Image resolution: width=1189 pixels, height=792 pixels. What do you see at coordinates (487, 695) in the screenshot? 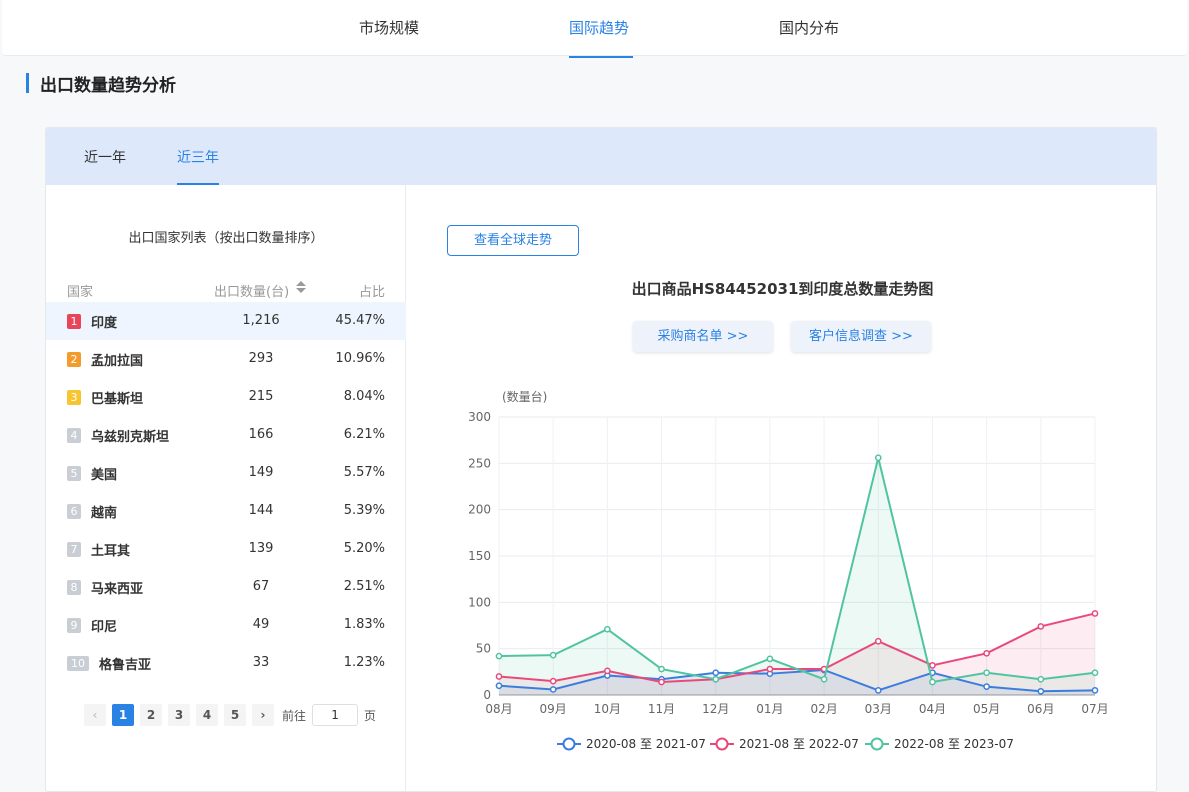
I see `y-tick-label: 0` at bounding box center [487, 695].